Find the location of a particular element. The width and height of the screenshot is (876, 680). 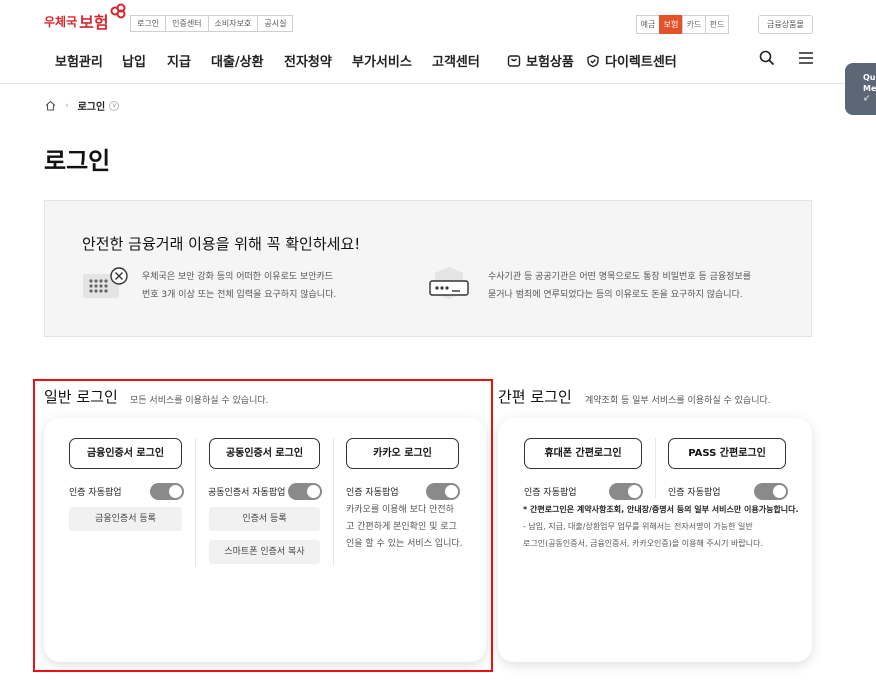

tab-insurance: 보험 is located at coordinates (671, 24).